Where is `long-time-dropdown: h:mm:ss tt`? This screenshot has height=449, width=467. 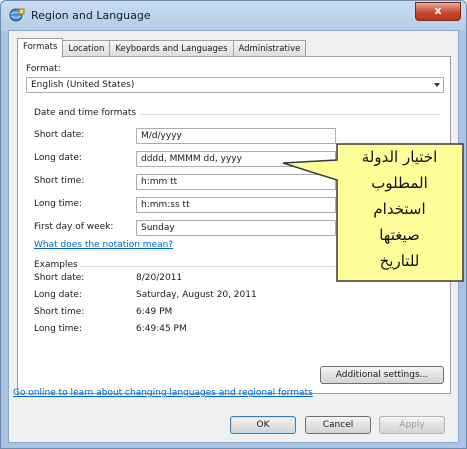 long-time-dropdown: h:mm:ss tt is located at coordinates (236, 205).